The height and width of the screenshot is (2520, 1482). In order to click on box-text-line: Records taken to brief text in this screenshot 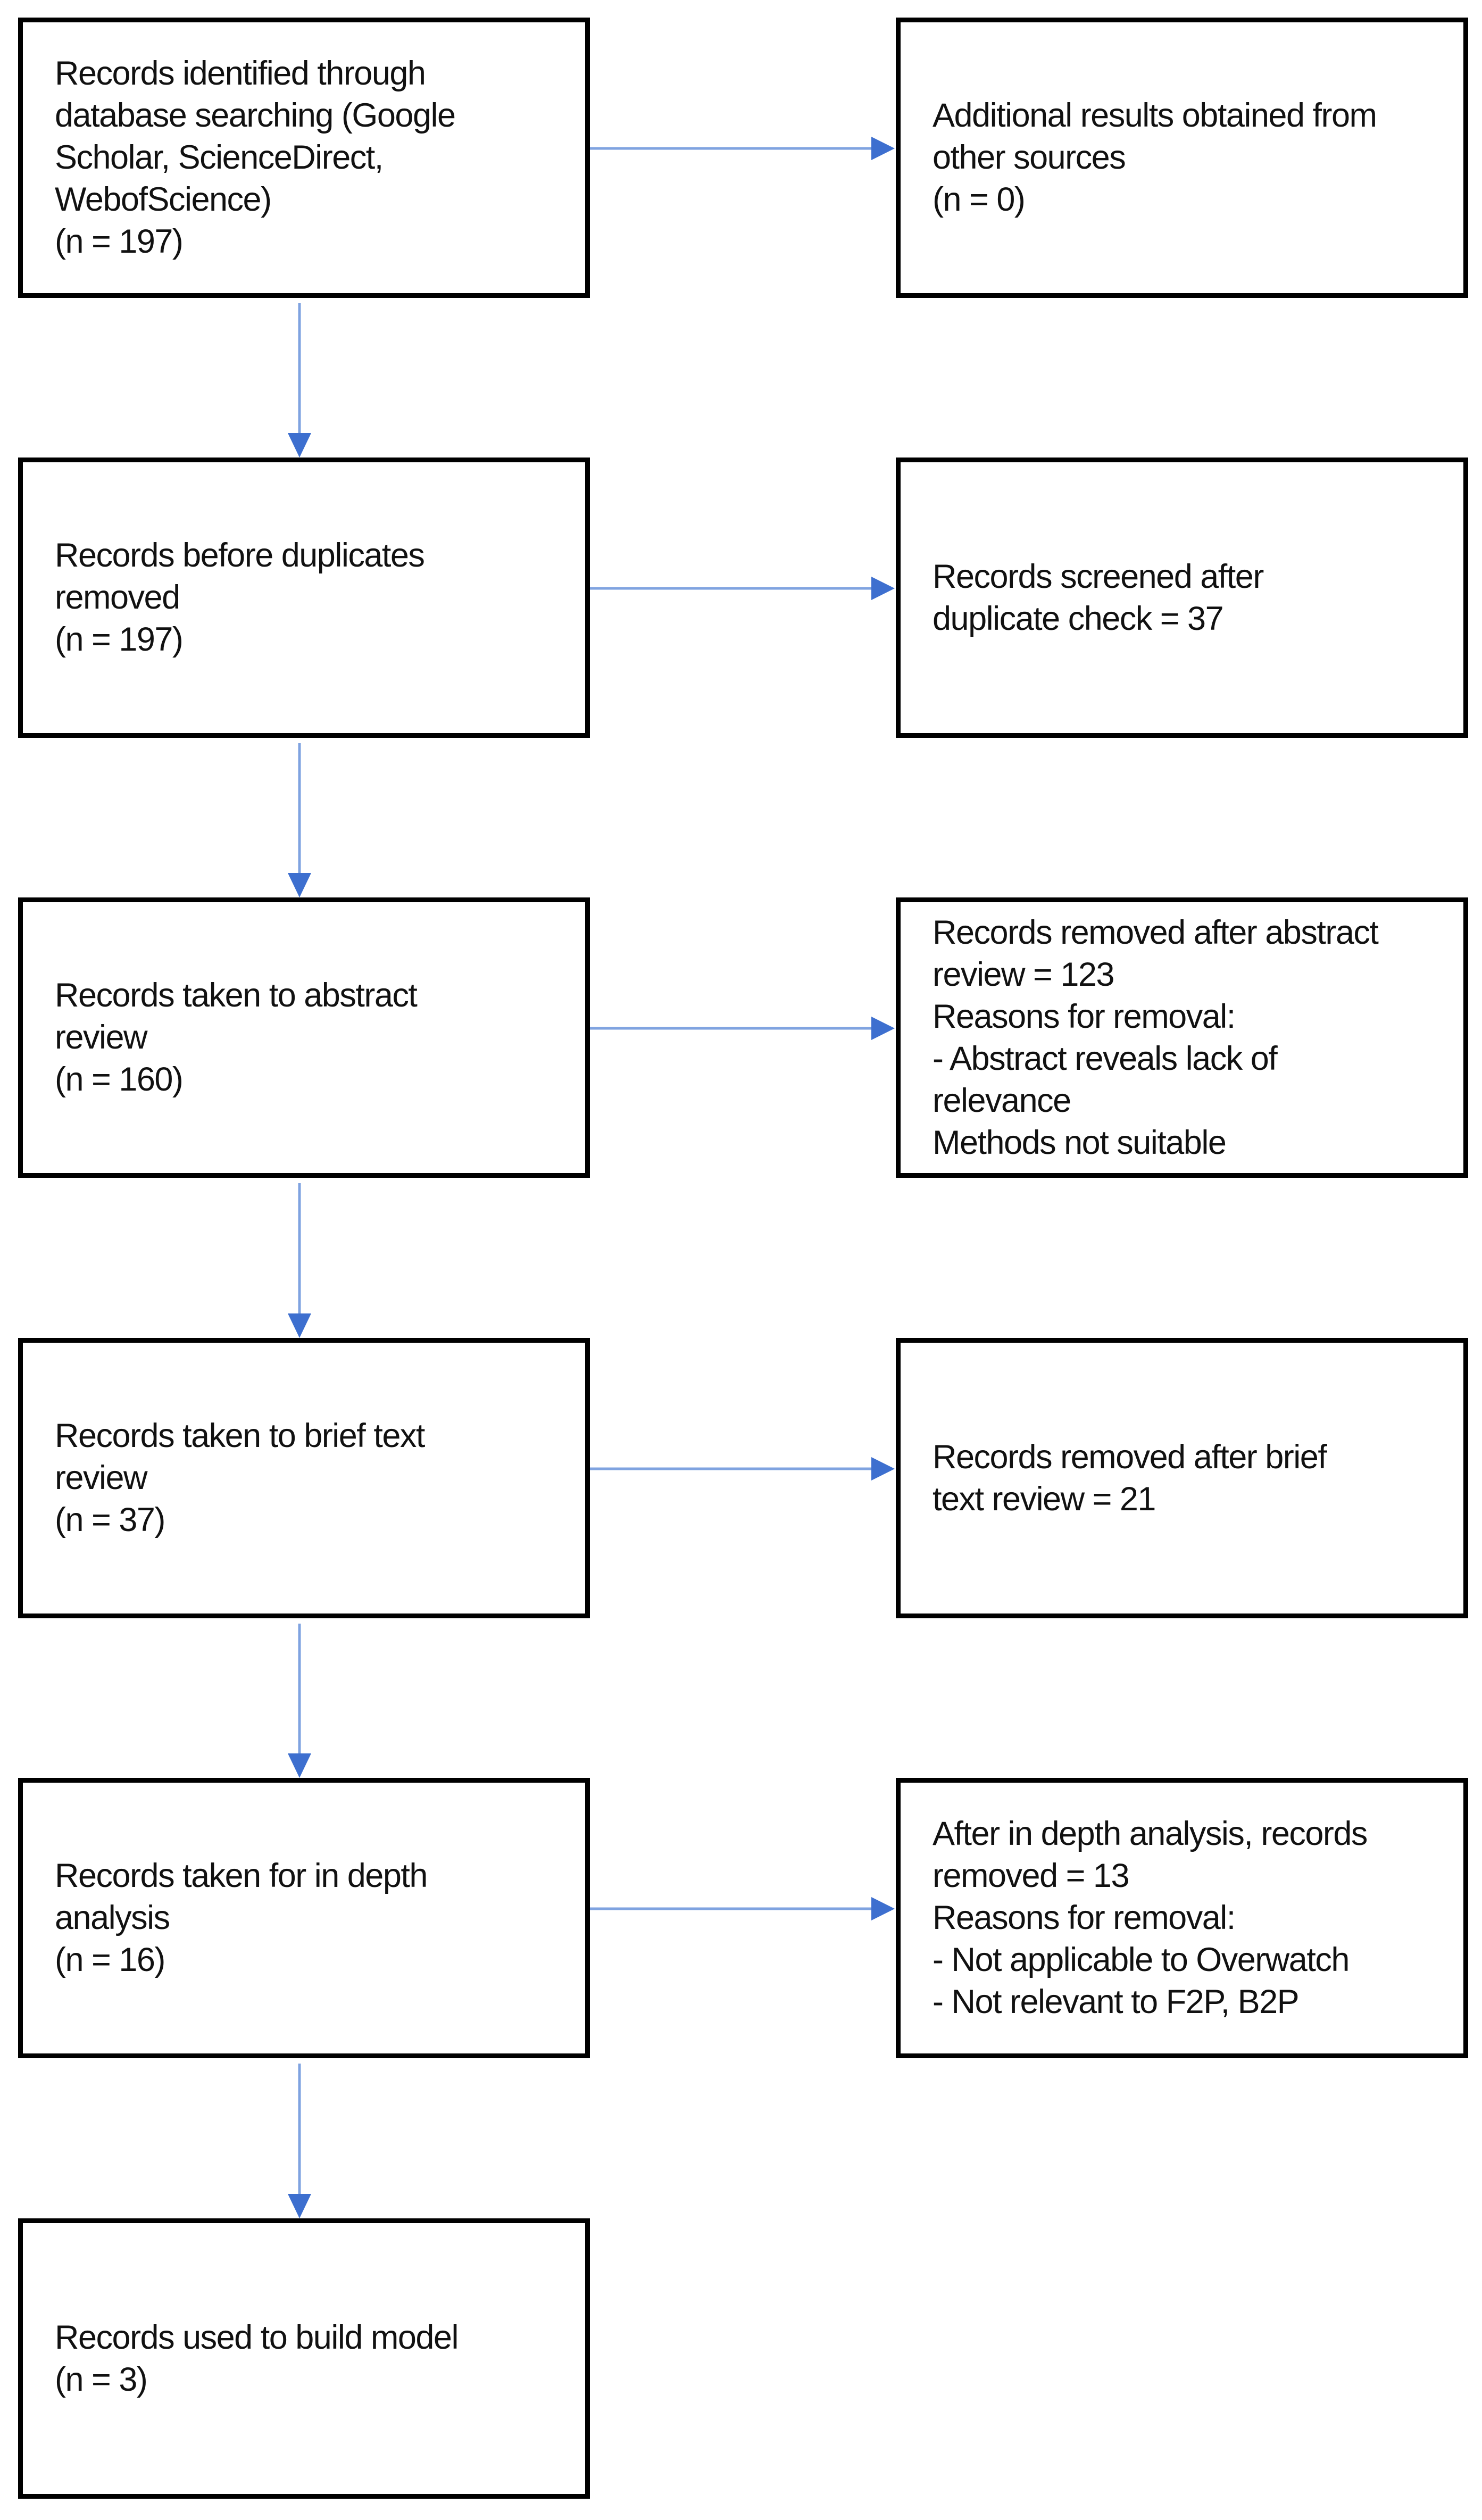, I will do `click(240, 1436)`.